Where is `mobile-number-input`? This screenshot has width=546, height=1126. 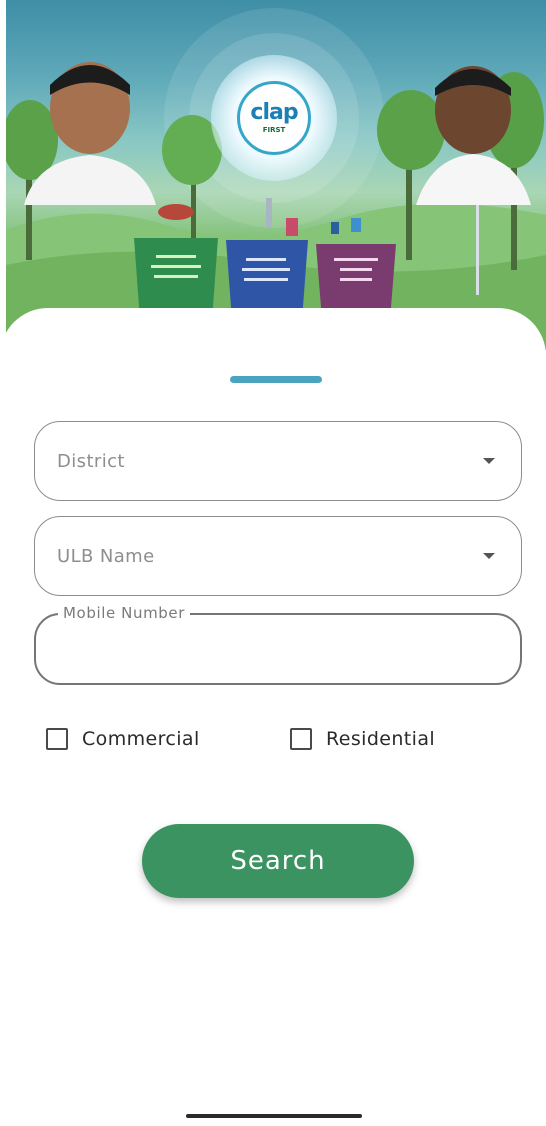
mobile-number-input is located at coordinates (276, 651).